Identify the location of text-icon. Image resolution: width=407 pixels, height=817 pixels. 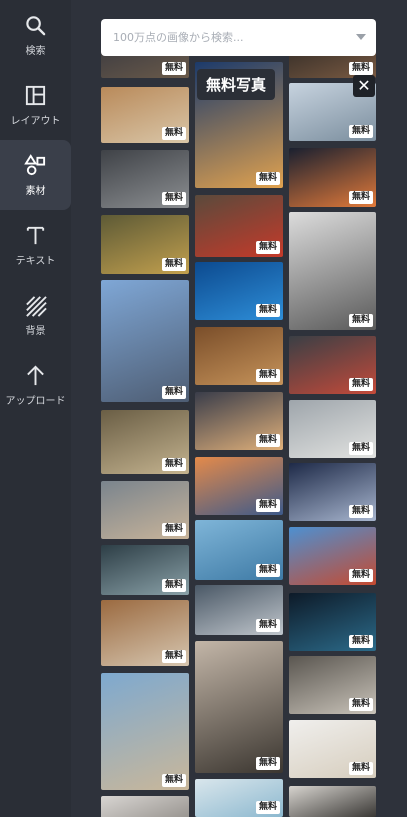
(35, 235).